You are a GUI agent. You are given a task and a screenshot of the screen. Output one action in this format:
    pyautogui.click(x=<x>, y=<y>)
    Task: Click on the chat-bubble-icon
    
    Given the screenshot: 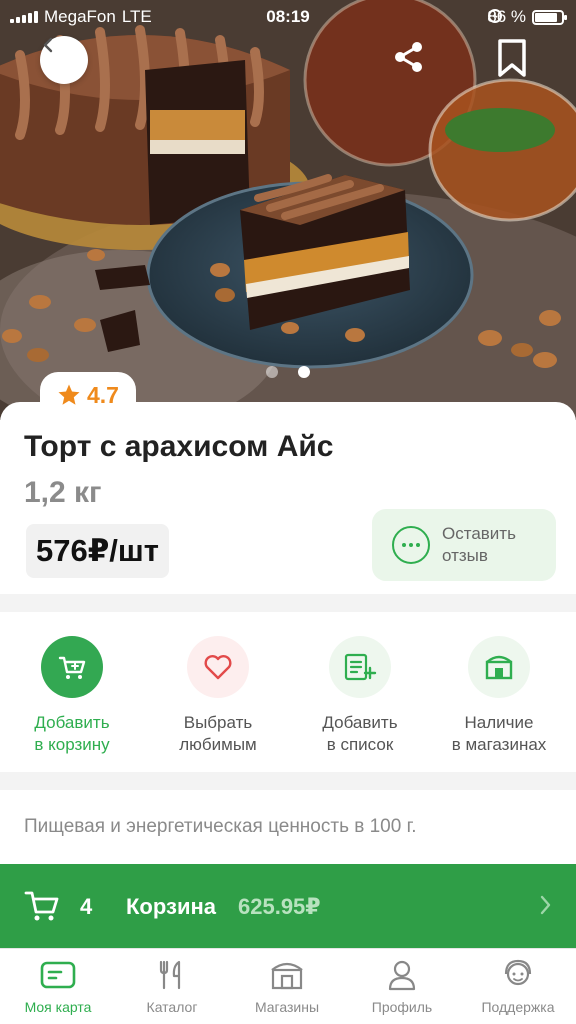 What is the action you would take?
    pyautogui.click(x=411, y=545)
    